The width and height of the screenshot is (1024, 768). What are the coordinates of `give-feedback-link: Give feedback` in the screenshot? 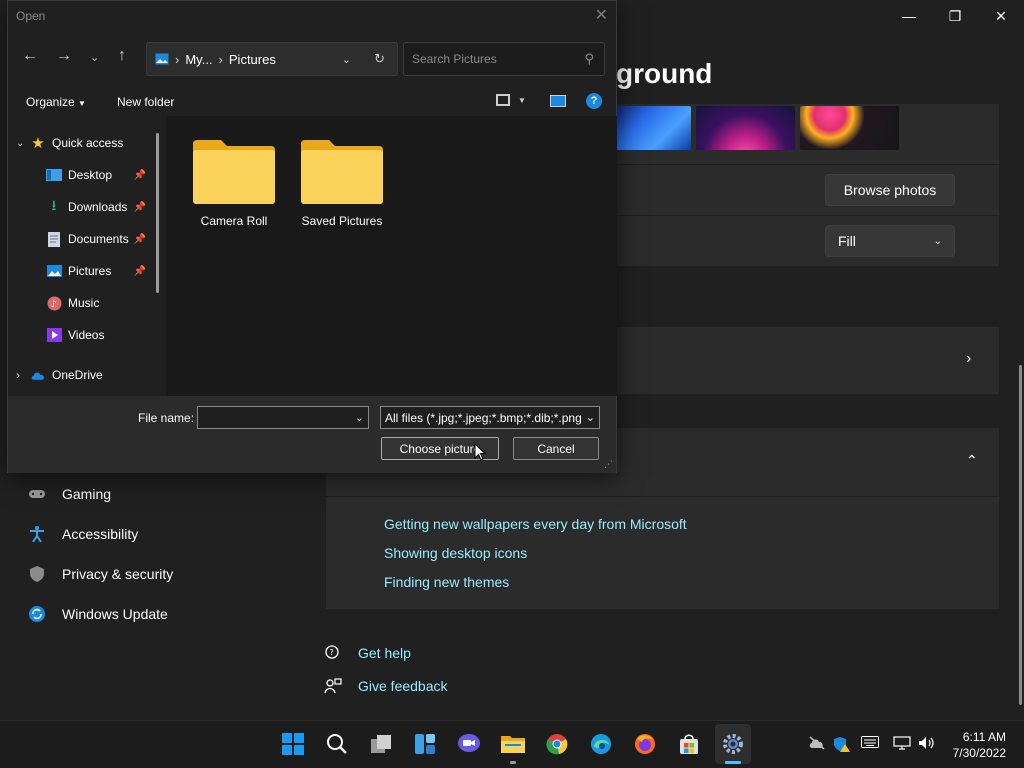 It's located at (403, 686).